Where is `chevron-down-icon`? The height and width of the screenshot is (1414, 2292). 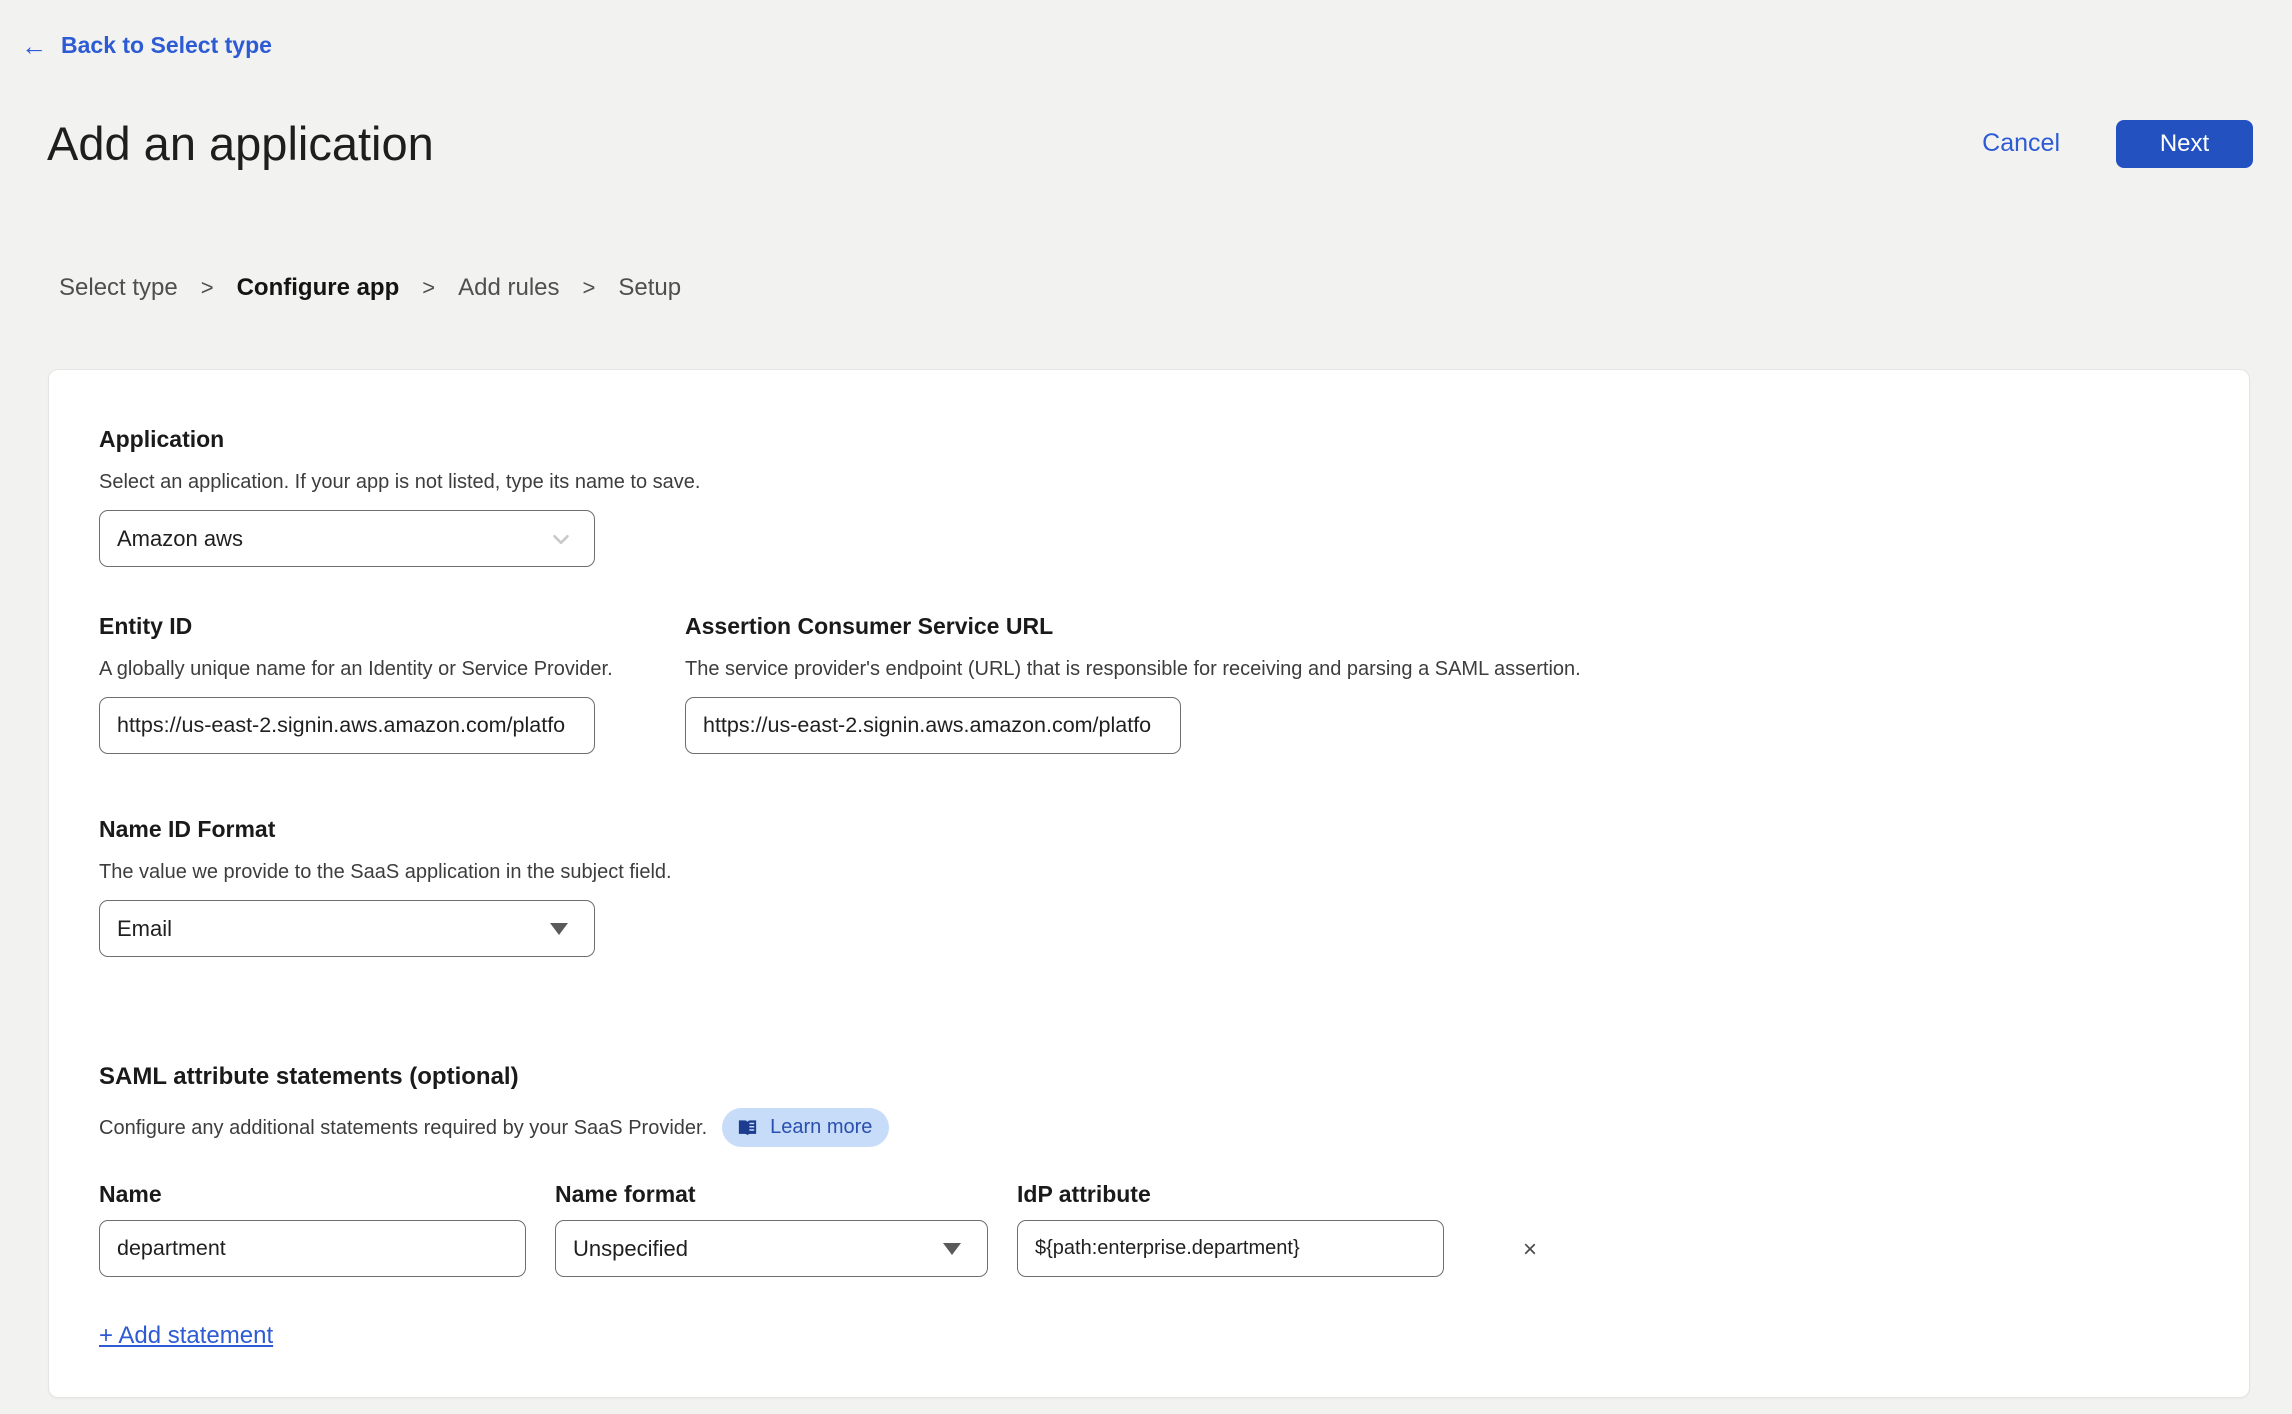
chevron-down-icon is located at coordinates (561, 539).